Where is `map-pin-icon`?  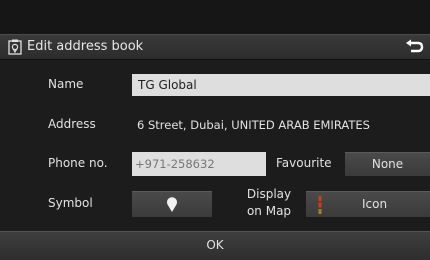 map-pin-icon is located at coordinates (172, 204).